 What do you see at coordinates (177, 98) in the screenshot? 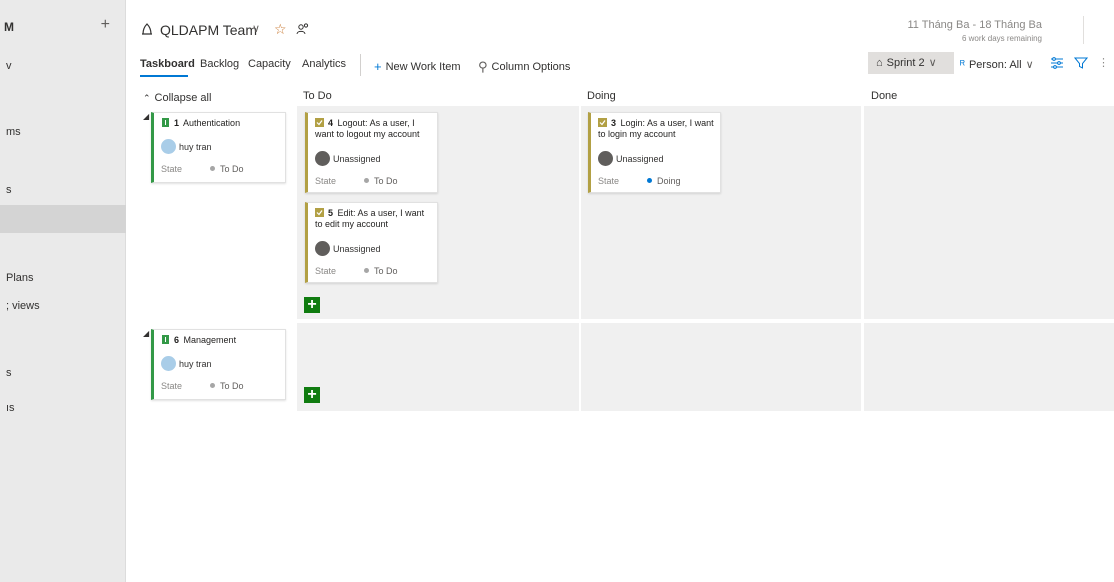
I see `collapse-all-button: ⌃ Collapse all` at bounding box center [177, 98].